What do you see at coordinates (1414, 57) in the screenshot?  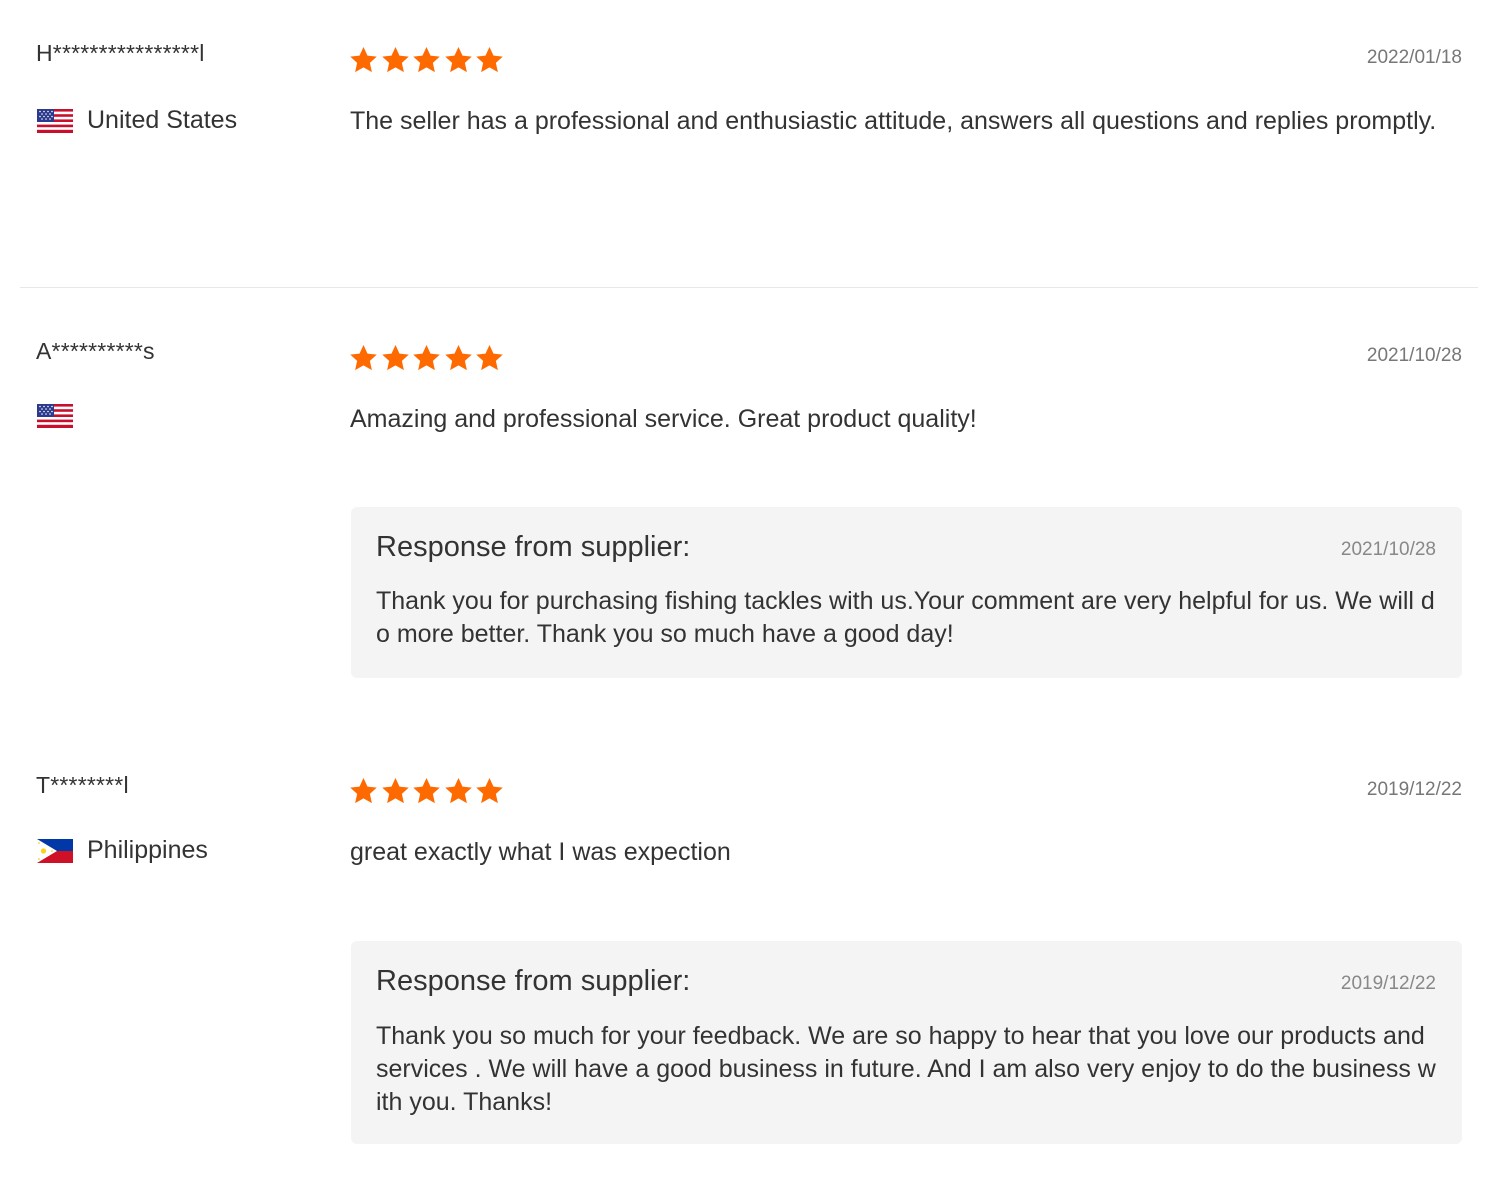 I see `review-date: 2022/01/18` at bounding box center [1414, 57].